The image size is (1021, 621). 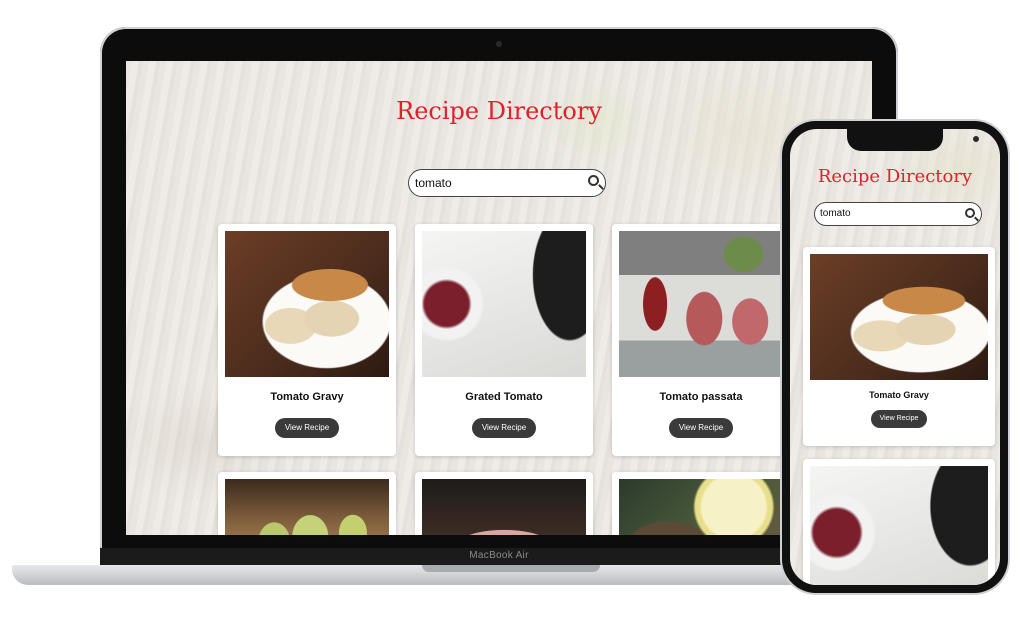 I want to click on phone-camera, so click(x=976, y=139).